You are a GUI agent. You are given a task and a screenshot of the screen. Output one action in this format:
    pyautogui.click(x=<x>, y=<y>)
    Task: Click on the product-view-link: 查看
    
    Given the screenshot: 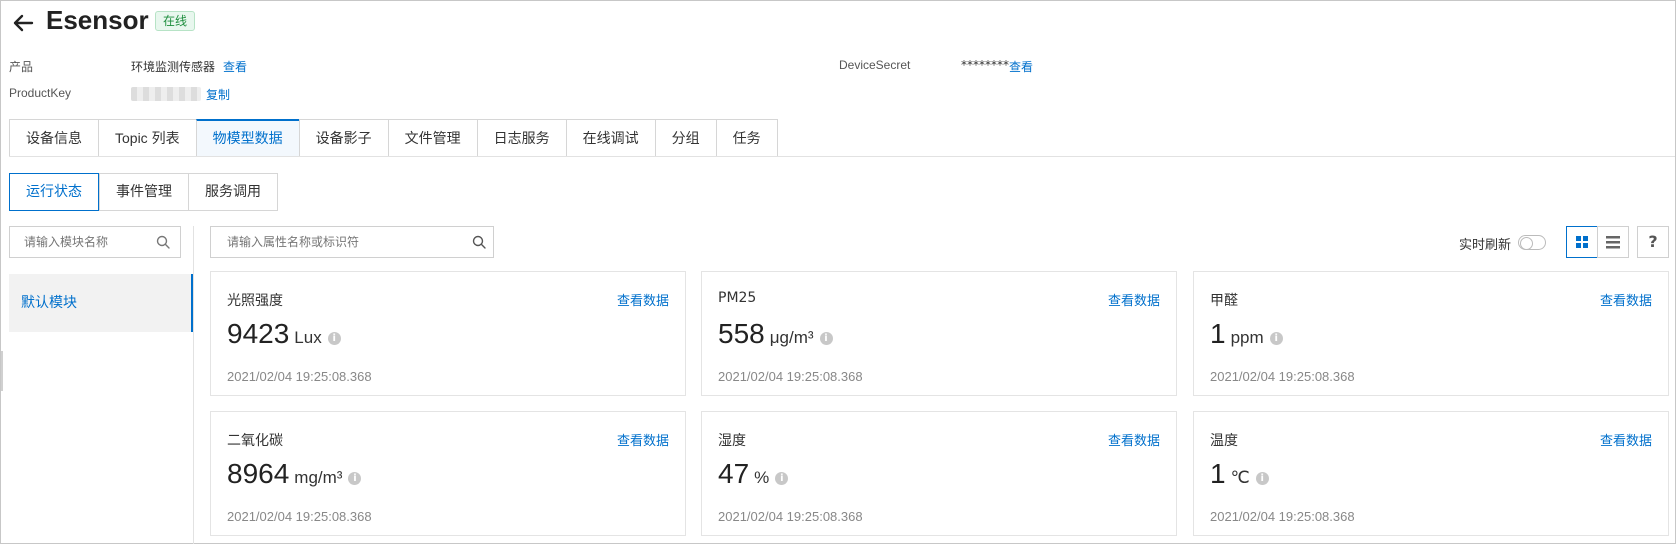 What is the action you would take?
    pyautogui.click(x=235, y=66)
    